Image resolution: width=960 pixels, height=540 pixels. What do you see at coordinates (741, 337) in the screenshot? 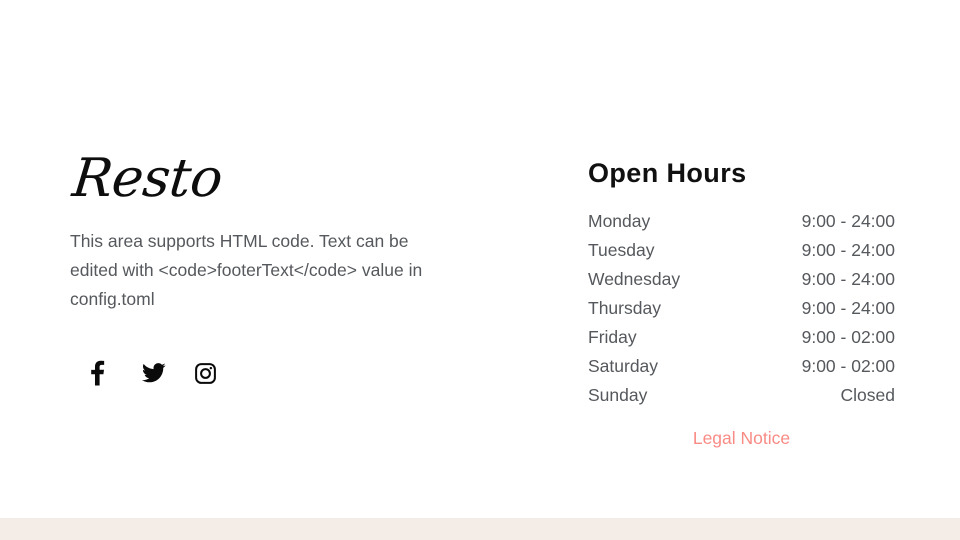
I see `hours-row: Friday 9:00 - 02:00` at bounding box center [741, 337].